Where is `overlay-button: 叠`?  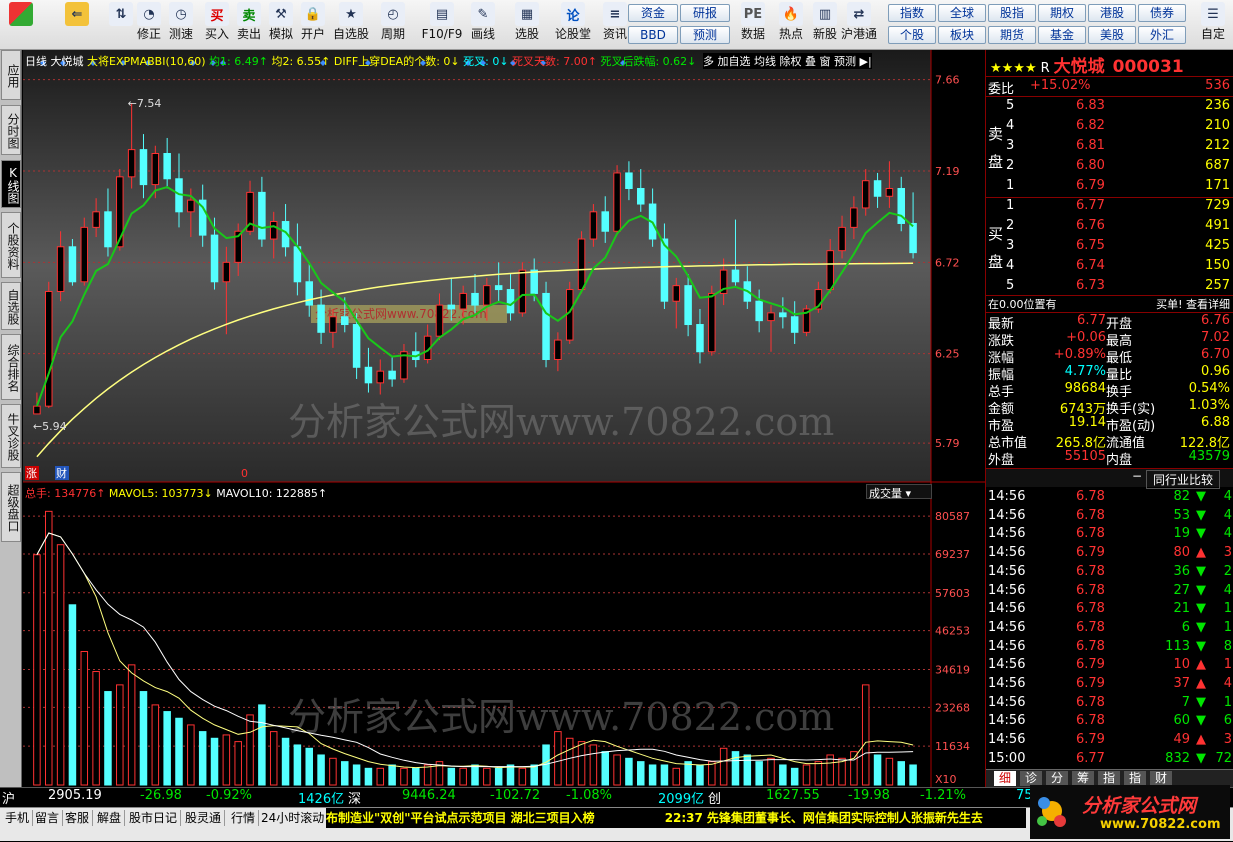
overlay-button: 叠 is located at coordinates (810, 61).